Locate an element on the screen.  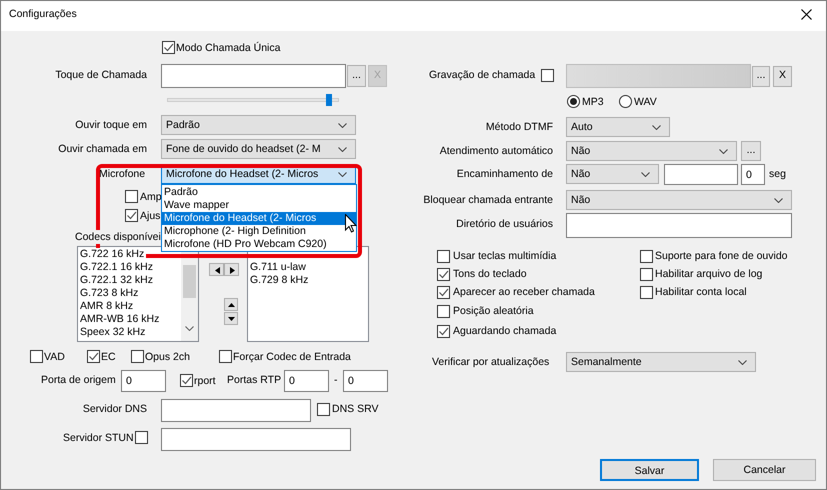
checkbox-label: Aguardando chamada is located at coordinates (504, 331).